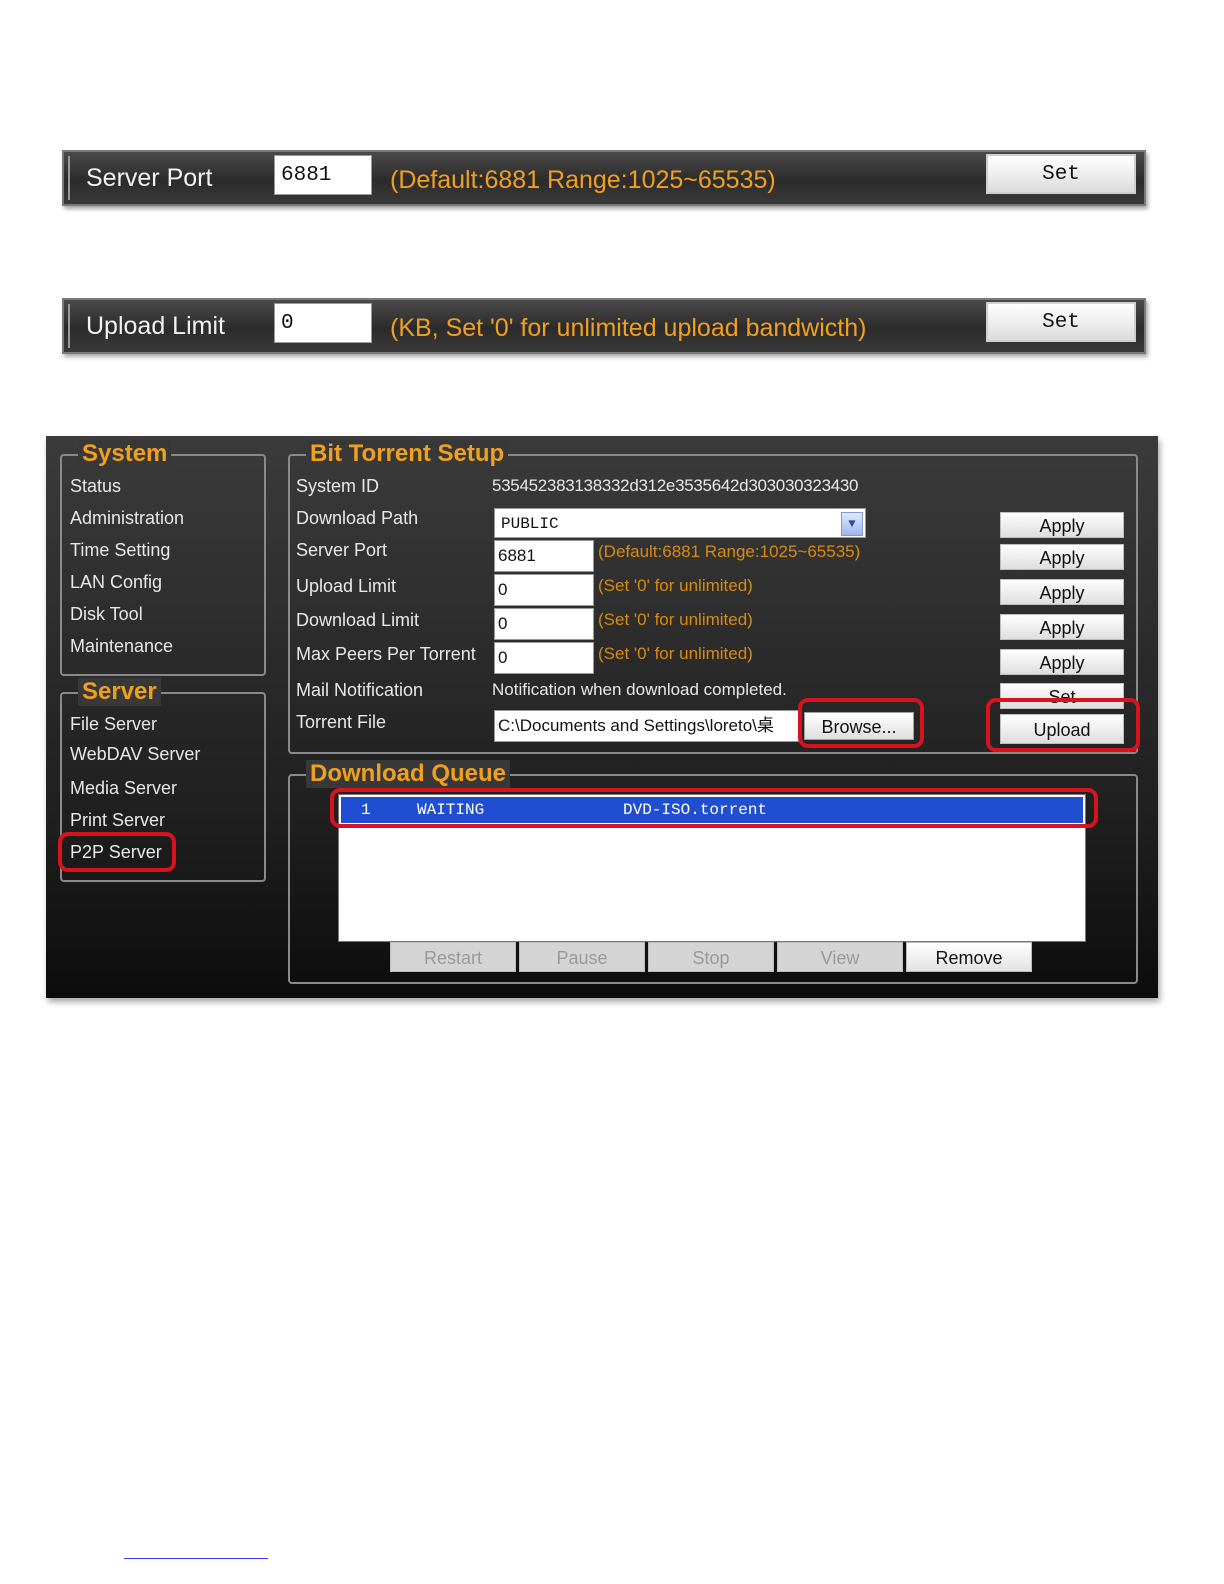 This screenshot has height=1584, width=1224. Describe the element at coordinates (117, 852) in the screenshot. I see `p2p-server-highlight` at that location.